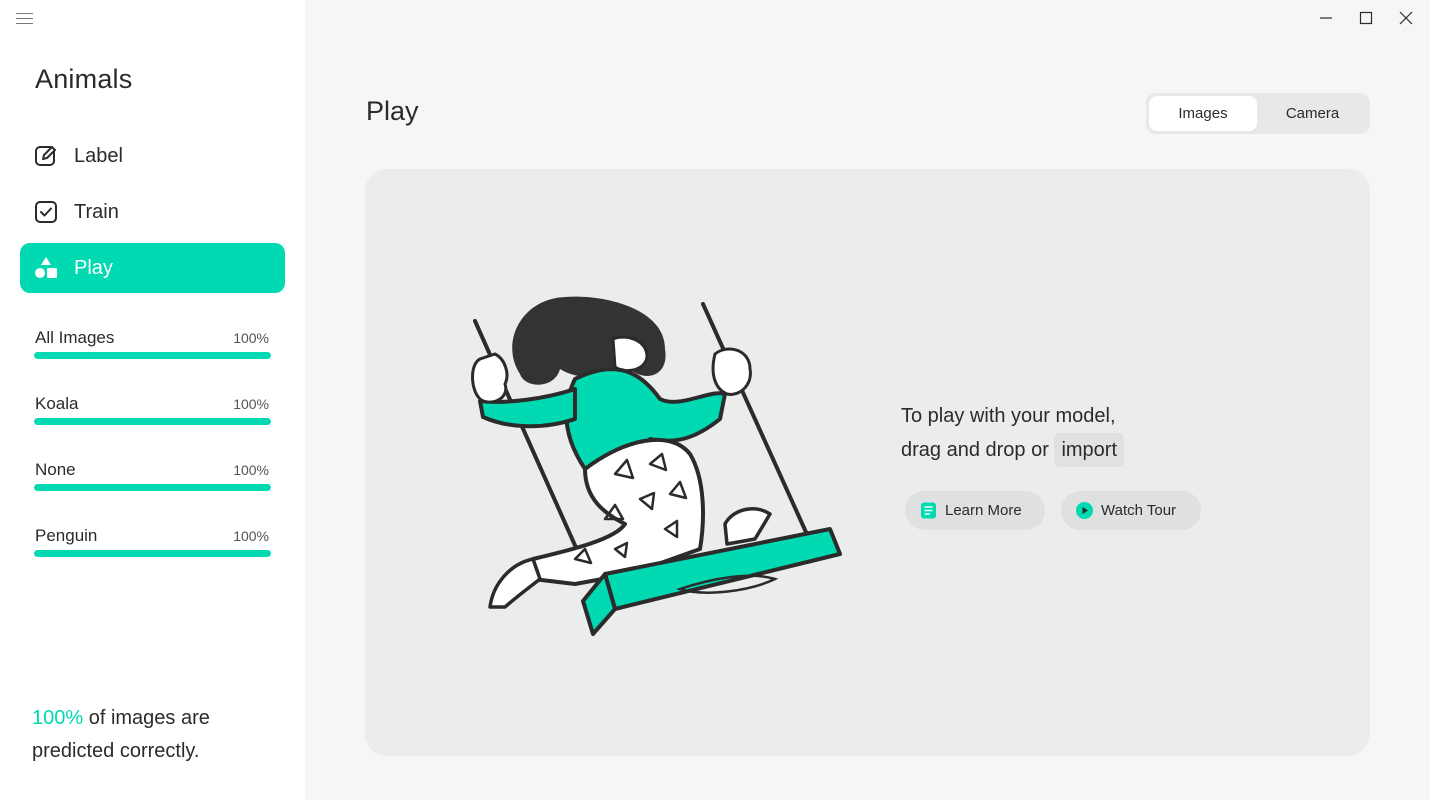 Image resolution: width=1430 pixels, height=800 pixels. Describe the element at coordinates (1089, 450) in the screenshot. I see `import-link: import` at that location.